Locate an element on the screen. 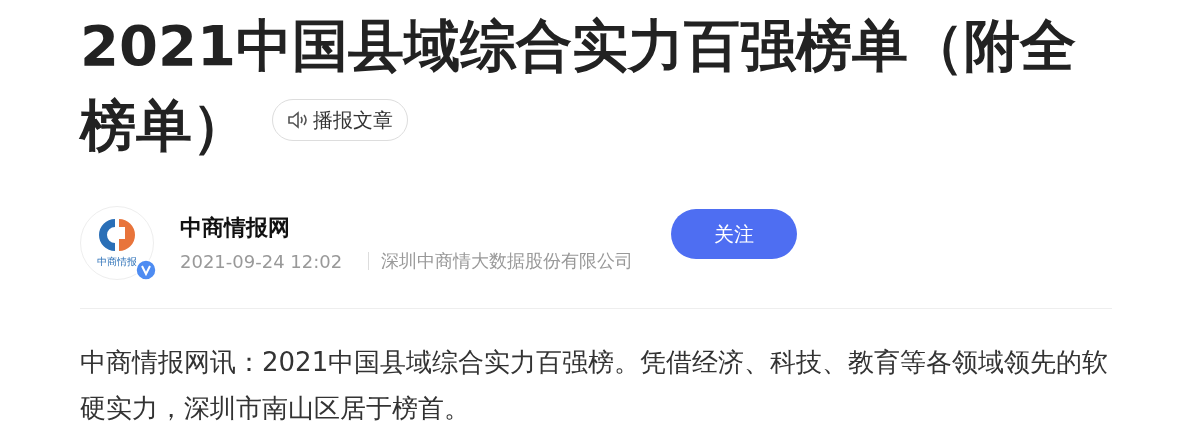 The image size is (1196, 445). author-name: 中商情报网 is located at coordinates (407, 228).